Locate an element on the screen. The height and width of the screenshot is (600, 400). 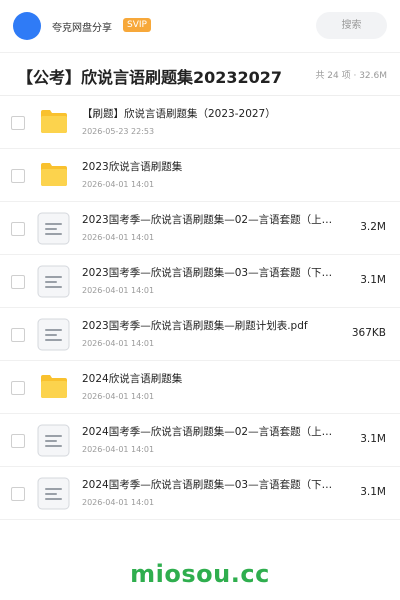
file-name: 2023国考季—欣说言语刷题集—刷题计划表.pdf is located at coordinates (195, 326).